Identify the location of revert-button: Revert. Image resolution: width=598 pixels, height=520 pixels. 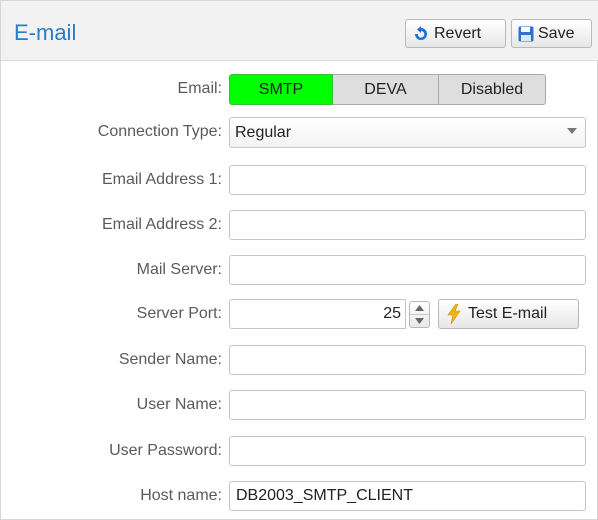
(455, 33).